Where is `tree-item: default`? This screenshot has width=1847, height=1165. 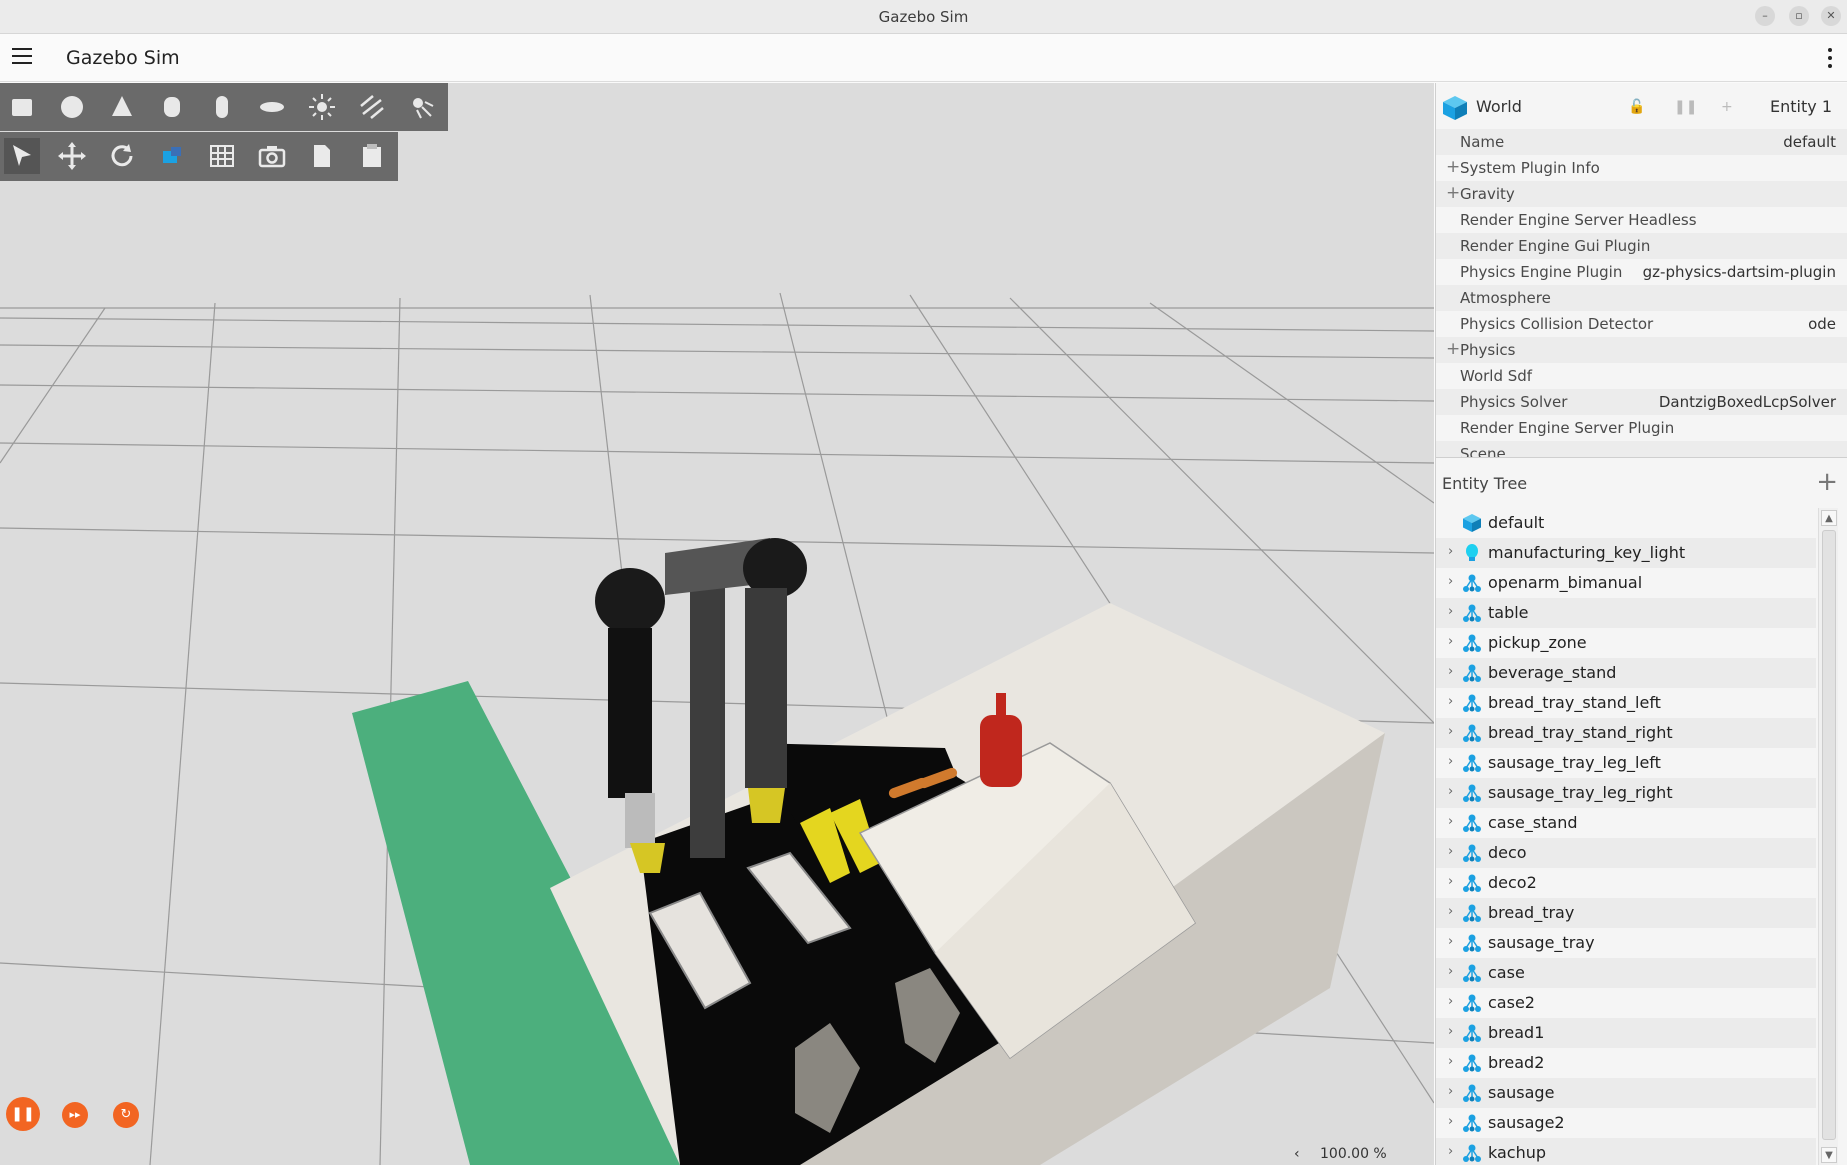
tree-item: default is located at coordinates (1626, 523).